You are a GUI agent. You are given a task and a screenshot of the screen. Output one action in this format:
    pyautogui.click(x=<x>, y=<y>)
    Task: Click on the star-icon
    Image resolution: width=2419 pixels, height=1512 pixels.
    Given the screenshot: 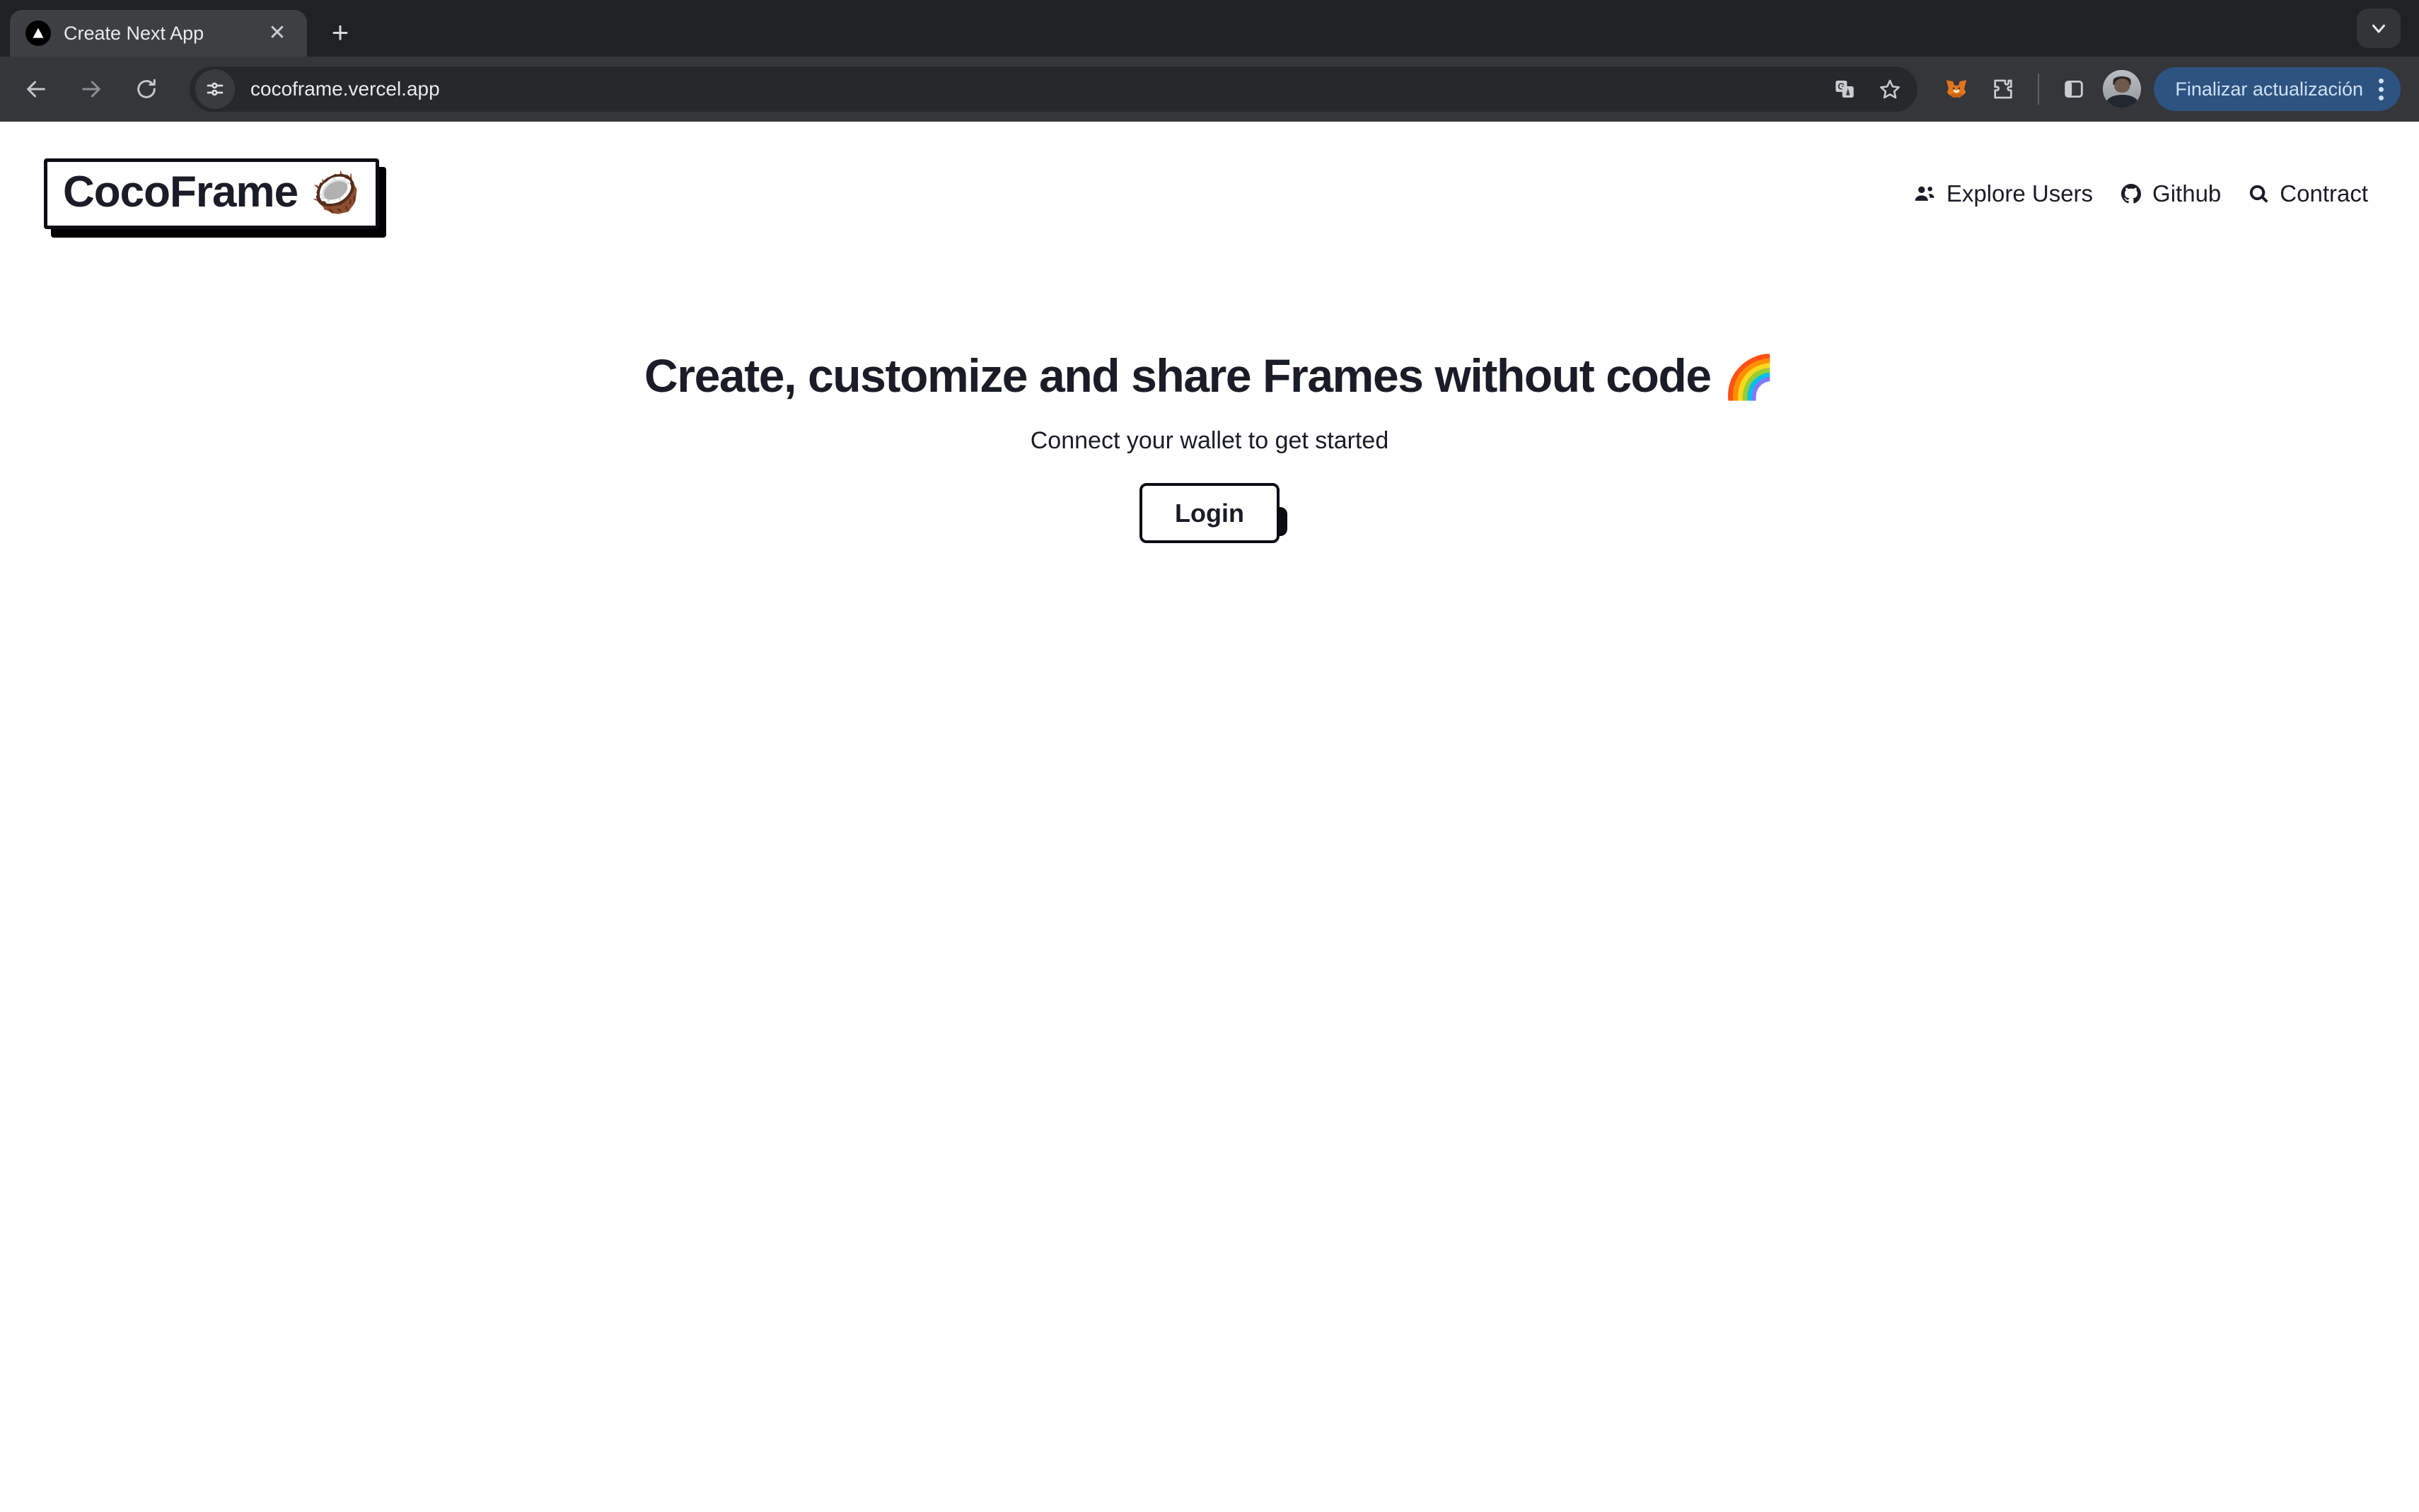 What is the action you would take?
    pyautogui.click(x=1889, y=89)
    